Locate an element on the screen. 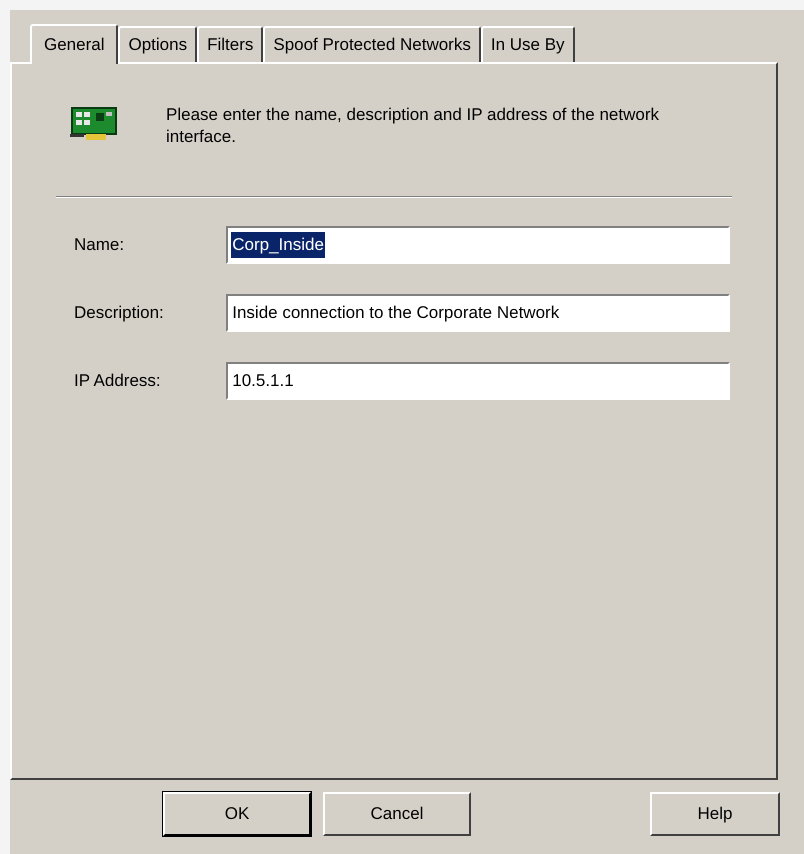 This screenshot has height=854, width=804. dialog-button: OK is located at coordinates (237, 814).